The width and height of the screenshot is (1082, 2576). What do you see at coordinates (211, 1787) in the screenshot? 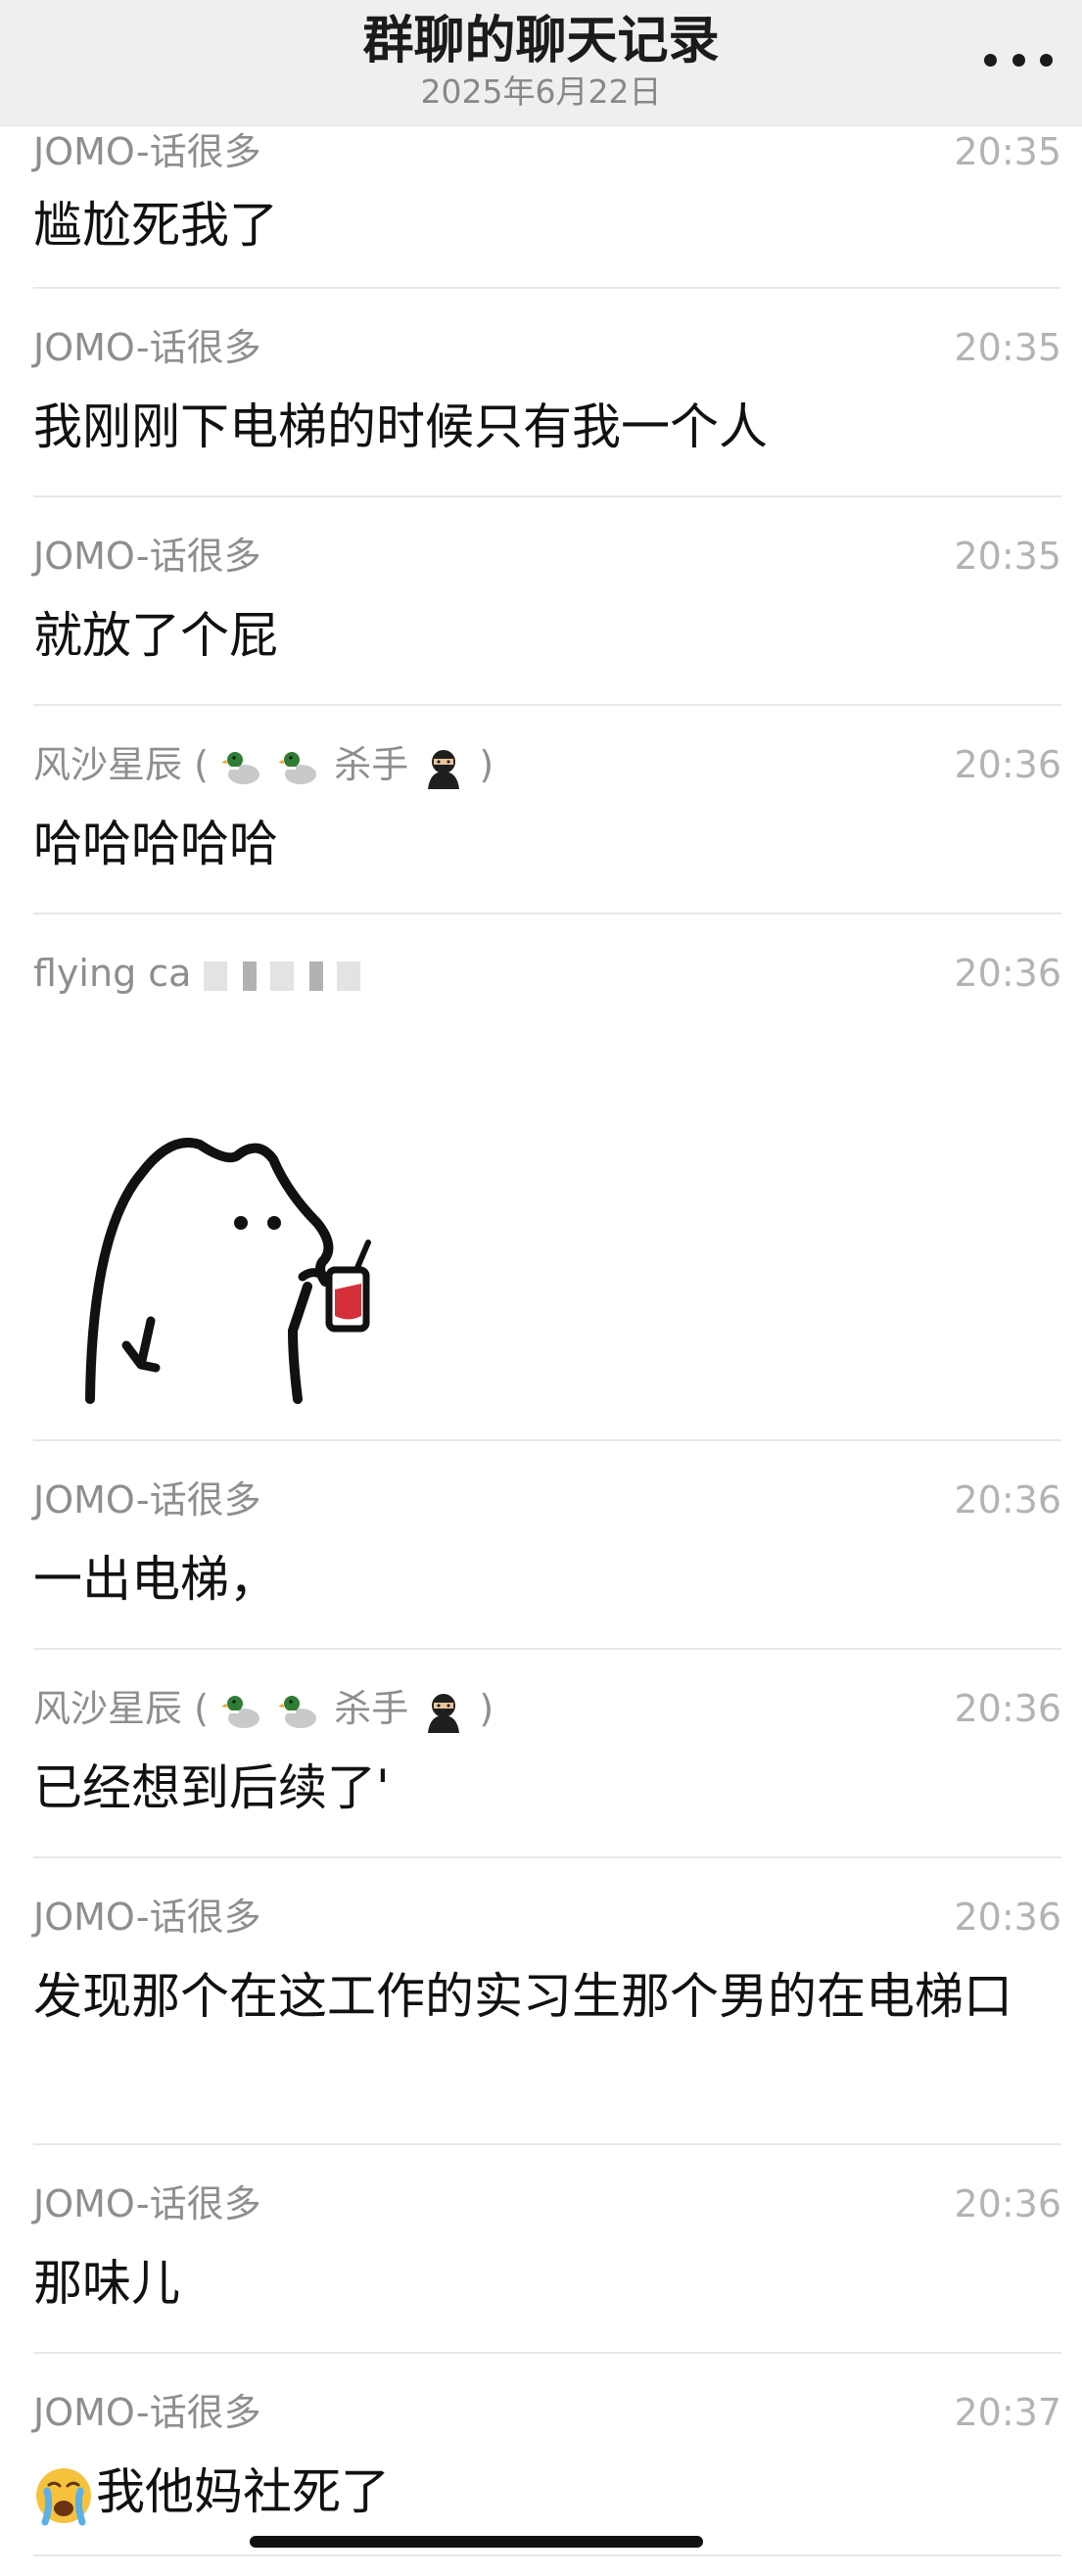
I see `message-text: 已经想到后续了'` at bounding box center [211, 1787].